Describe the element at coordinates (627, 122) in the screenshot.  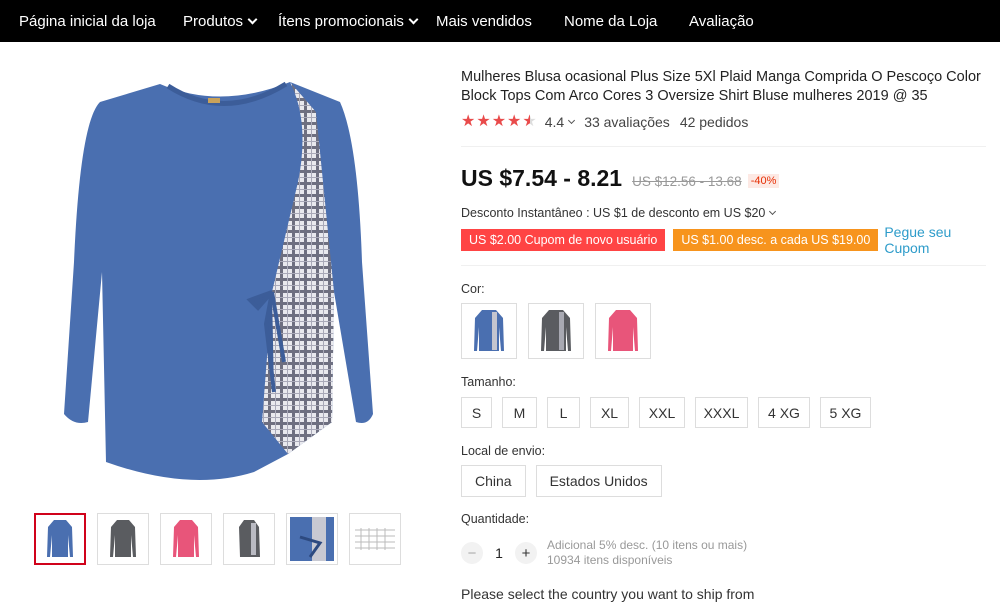
I see `reviews-count: 33 avaliações` at that location.